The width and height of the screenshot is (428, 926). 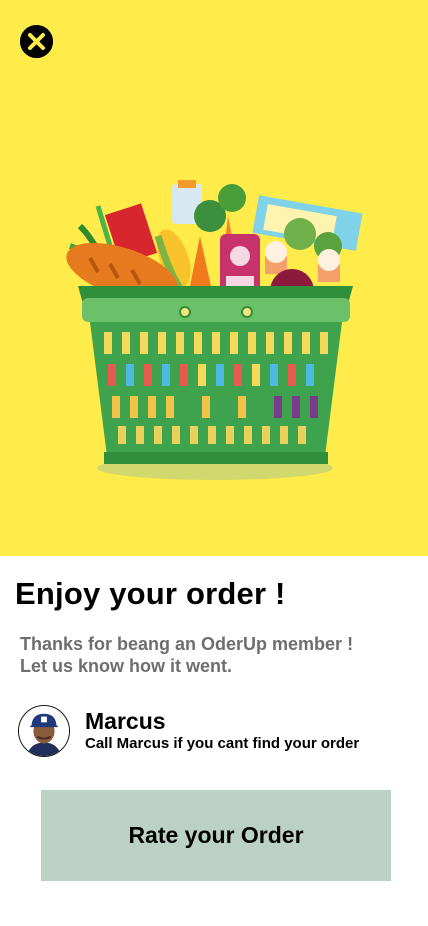 What do you see at coordinates (222, 743) in the screenshot?
I see `shopper-call-hint: Call Marcus if you cant find your order` at bounding box center [222, 743].